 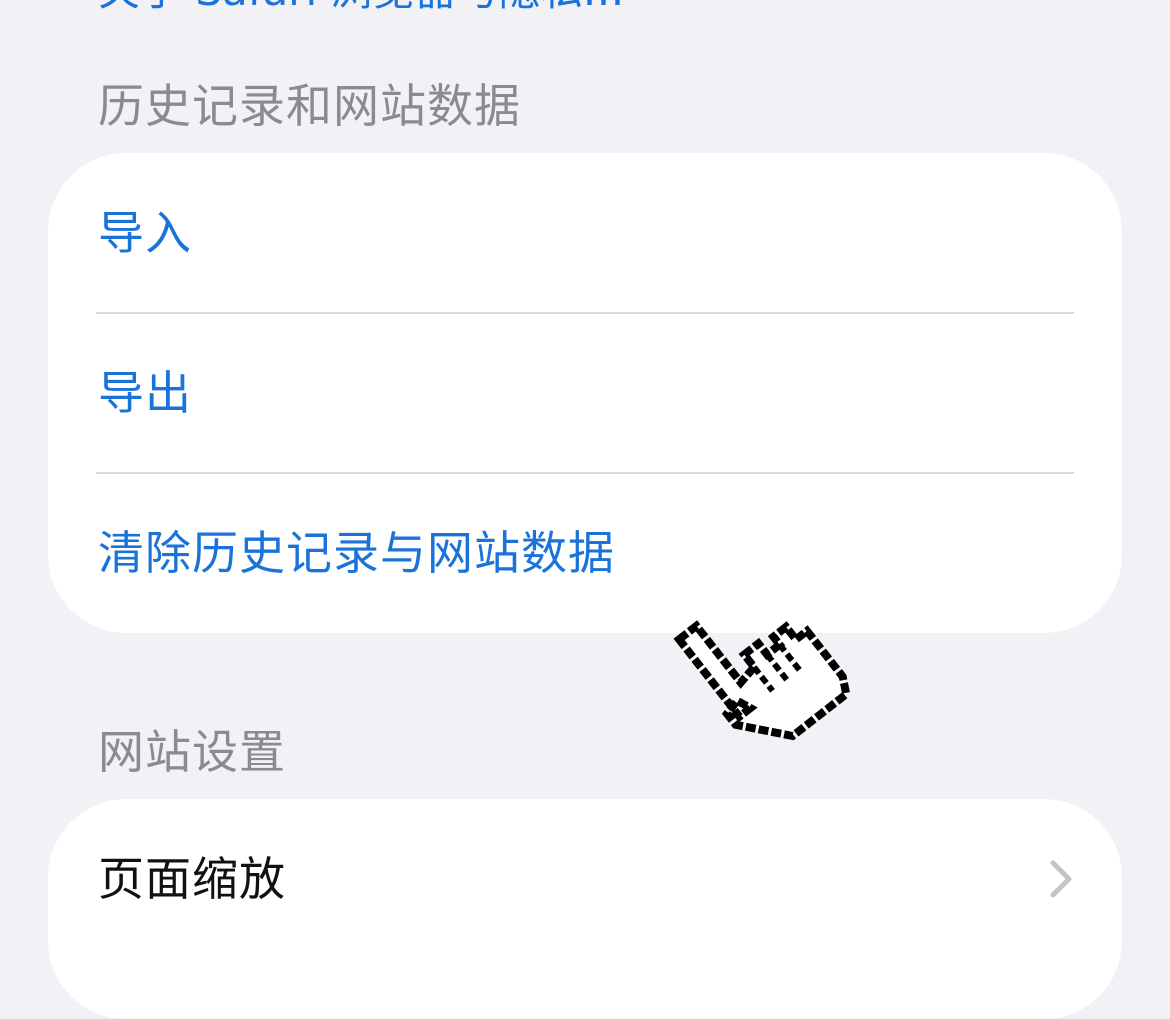 I want to click on export-button: 导出, so click(x=145, y=393).